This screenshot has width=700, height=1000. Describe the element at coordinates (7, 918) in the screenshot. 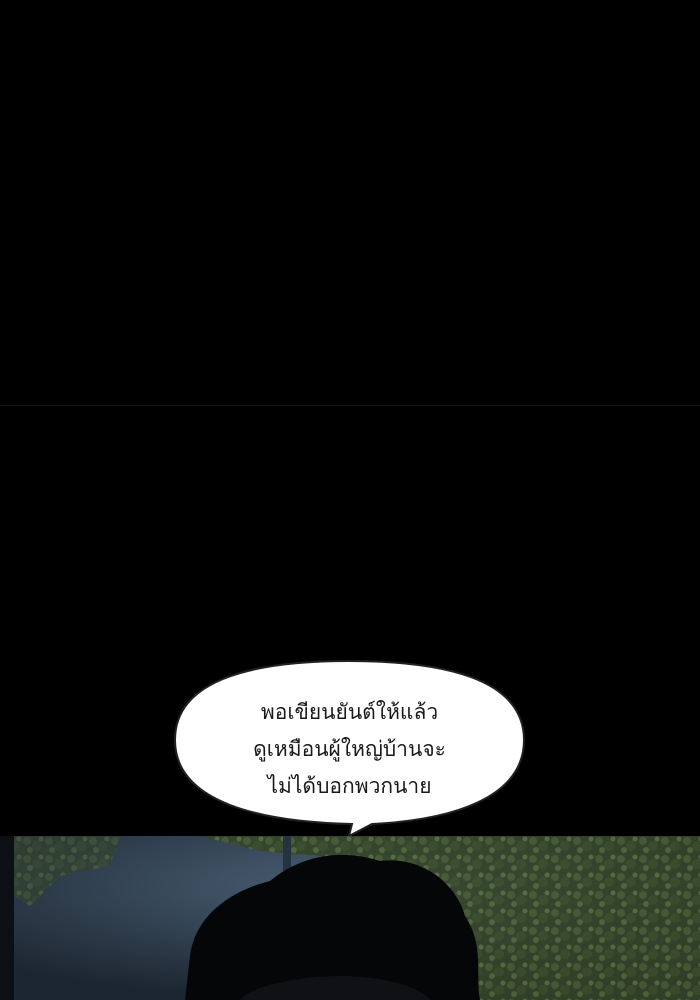

I see `left-shadow` at that location.